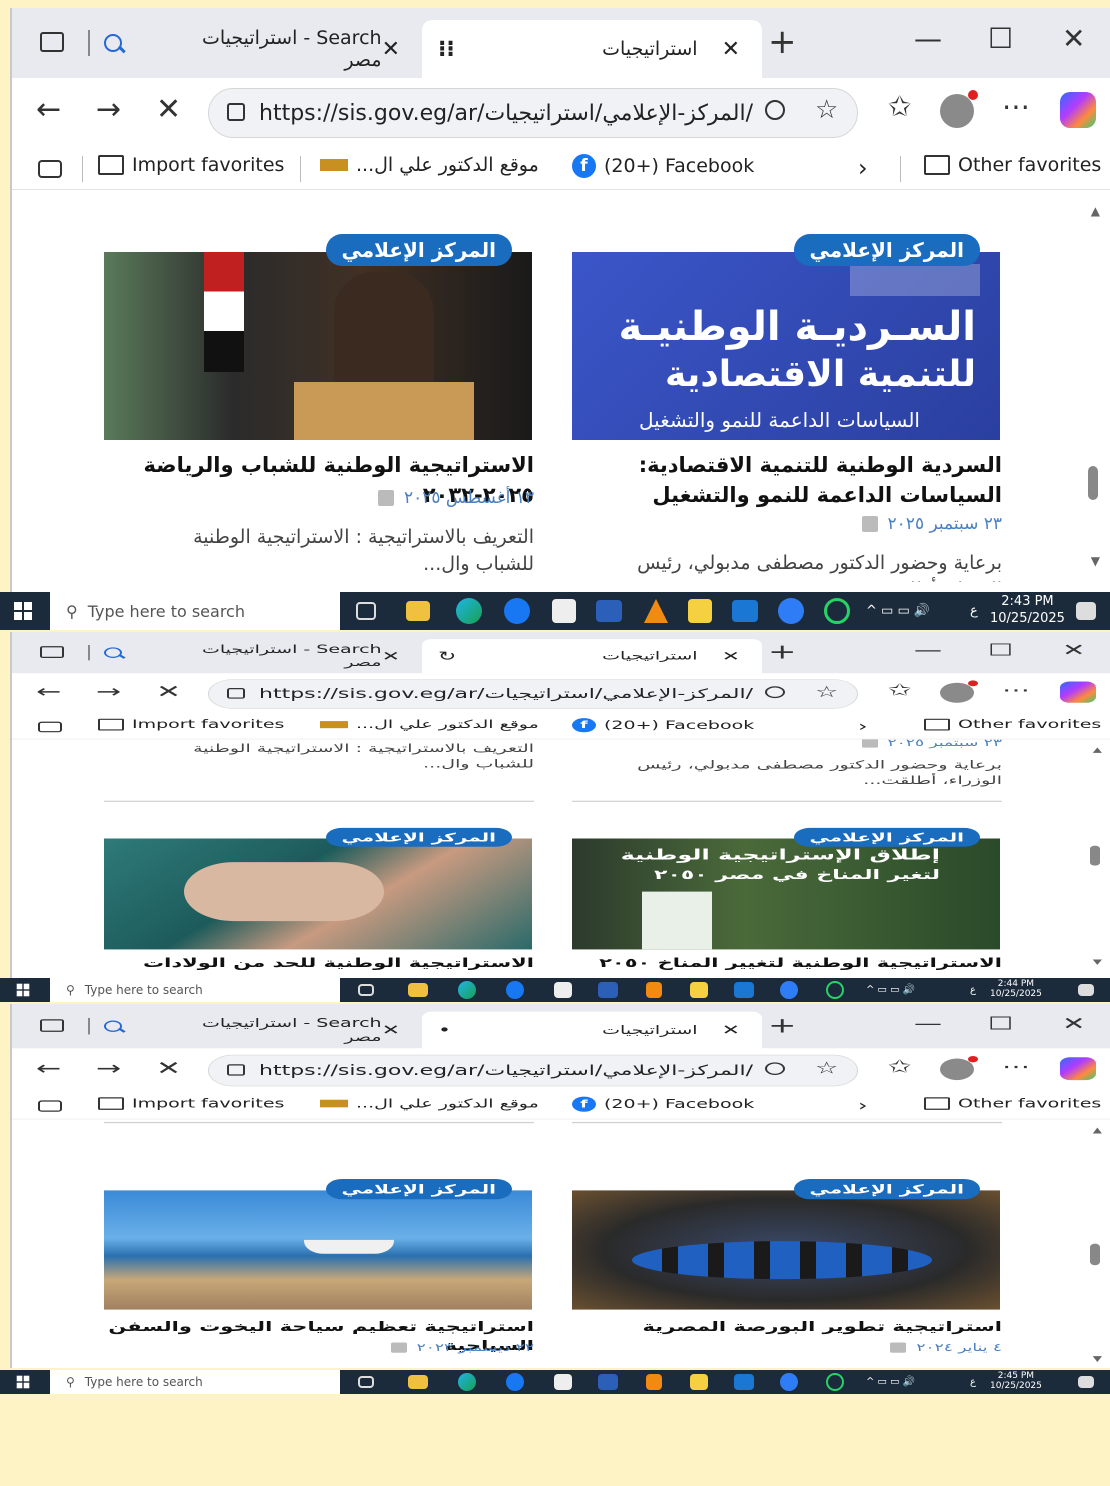 The width and height of the screenshot is (1110, 1486). What do you see at coordinates (787, 1326) in the screenshot?
I see `article-title: استراتيجية تطوير البورصة المصرية` at bounding box center [787, 1326].